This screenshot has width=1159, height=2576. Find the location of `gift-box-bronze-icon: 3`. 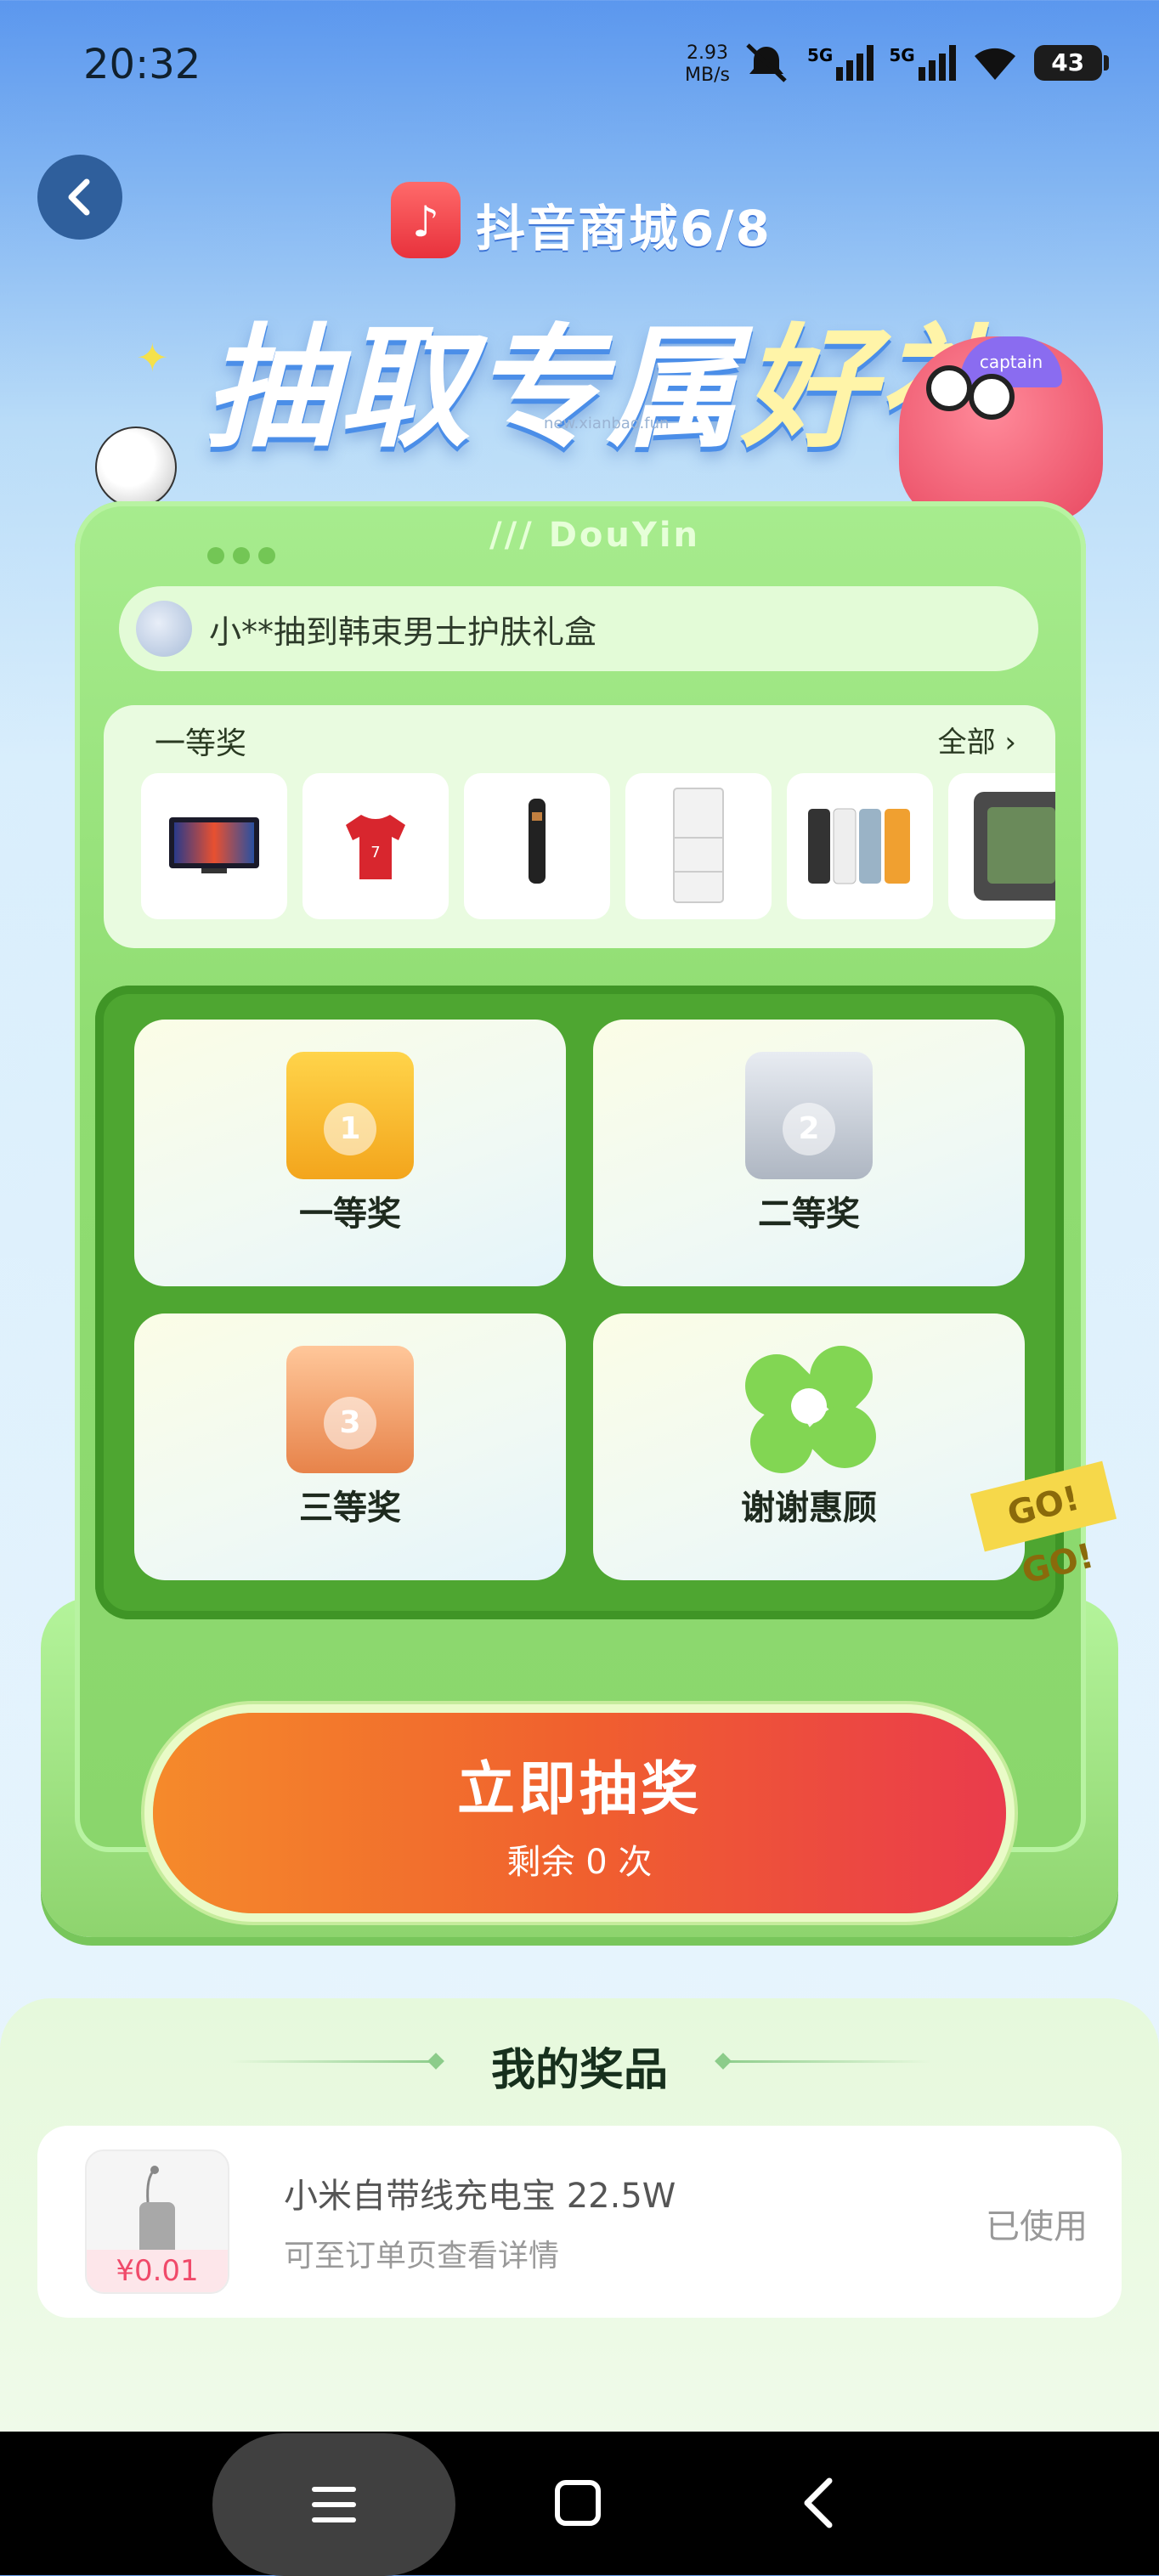

gift-box-bronze-icon: 3 is located at coordinates (350, 1409).